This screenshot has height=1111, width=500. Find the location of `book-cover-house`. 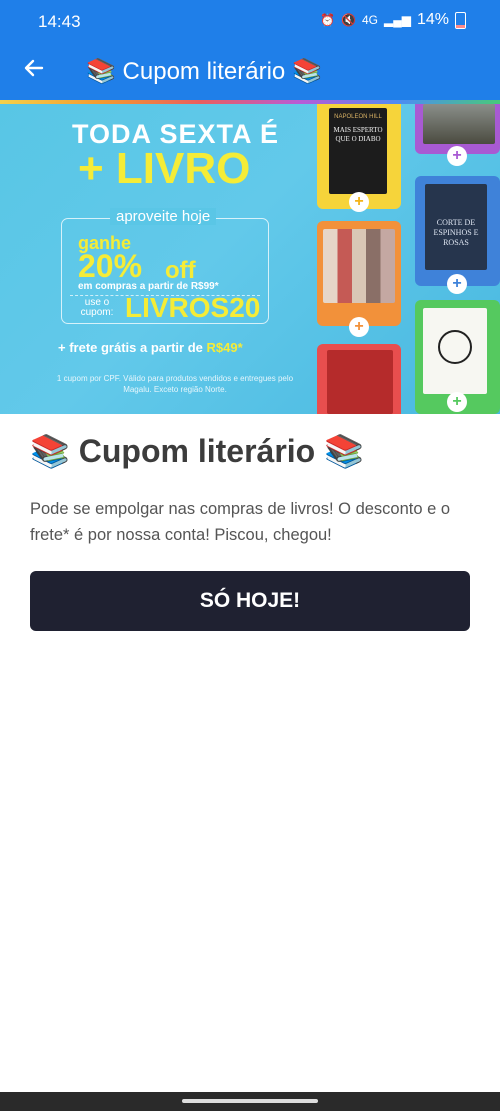

book-cover-house is located at coordinates (459, 124).